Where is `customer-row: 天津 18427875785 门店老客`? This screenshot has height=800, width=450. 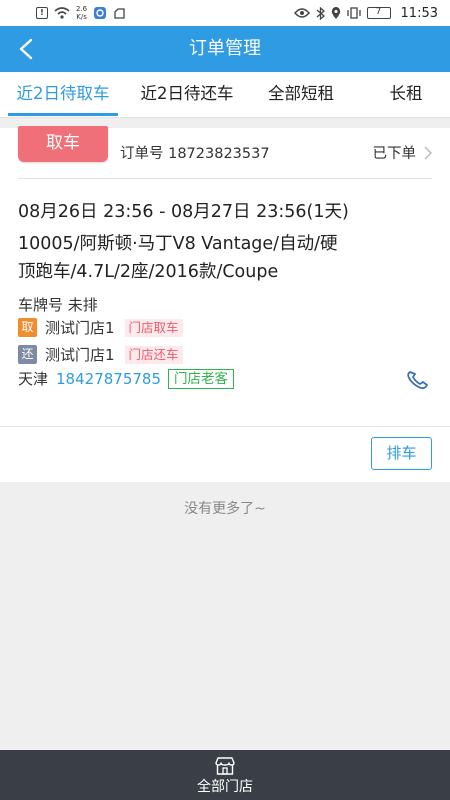
customer-row: 天津 18427875785 门店老客 is located at coordinates (126, 378).